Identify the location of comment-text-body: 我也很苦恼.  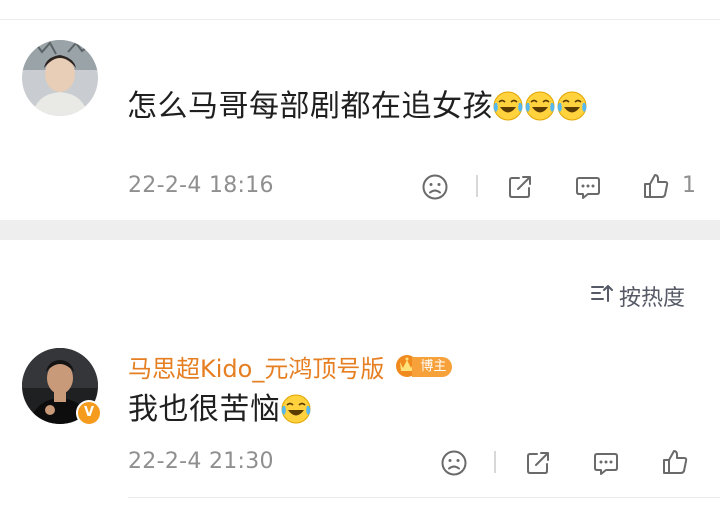
(204, 409).